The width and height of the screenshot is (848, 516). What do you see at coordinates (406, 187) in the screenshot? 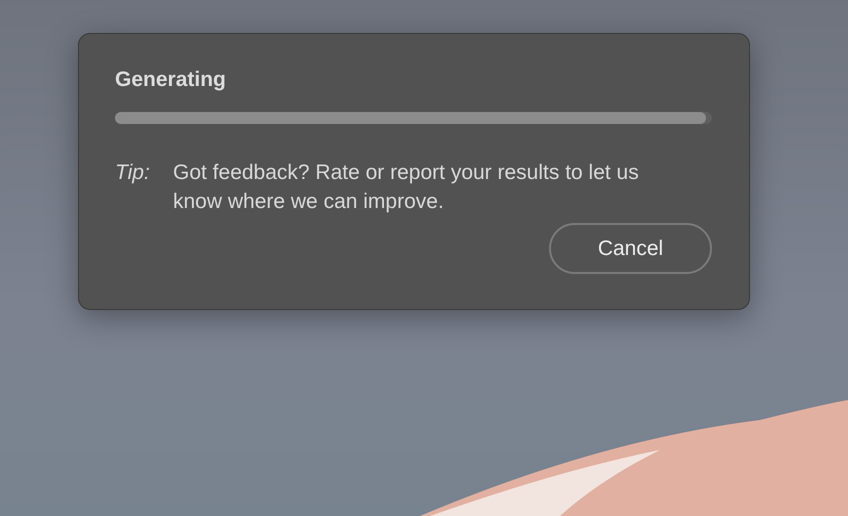
I see `tip-text: Got feedback? Rate or report your results to let us know where we can improve.` at bounding box center [406, 187].